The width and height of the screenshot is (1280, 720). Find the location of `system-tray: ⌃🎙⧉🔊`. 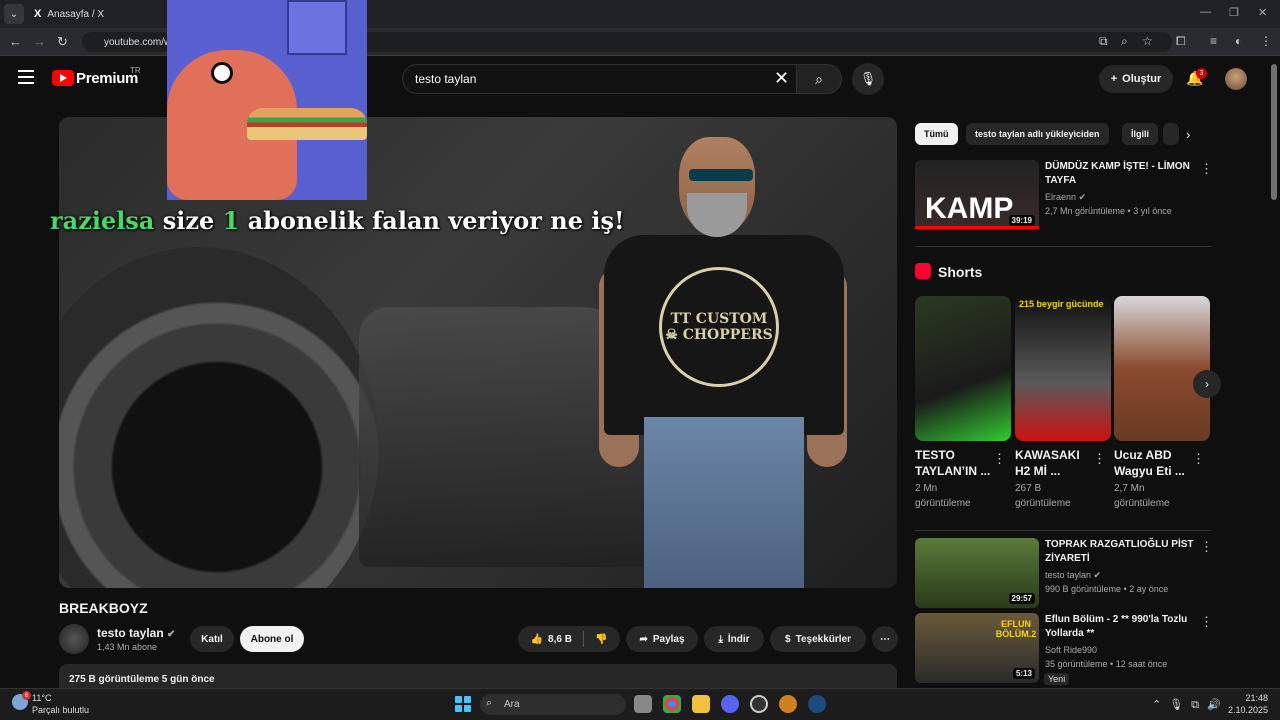

system-tray: ⌃🎙⧉🔊 is located at coordinates (1190, 705).